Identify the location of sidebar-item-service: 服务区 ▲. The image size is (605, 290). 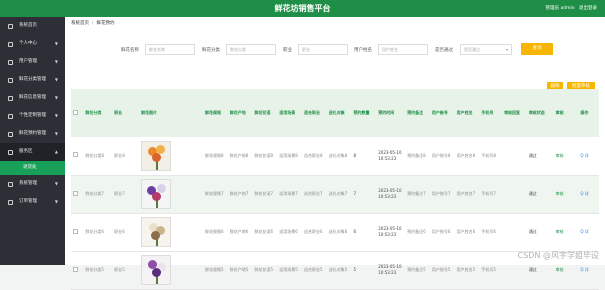
(32, 152).